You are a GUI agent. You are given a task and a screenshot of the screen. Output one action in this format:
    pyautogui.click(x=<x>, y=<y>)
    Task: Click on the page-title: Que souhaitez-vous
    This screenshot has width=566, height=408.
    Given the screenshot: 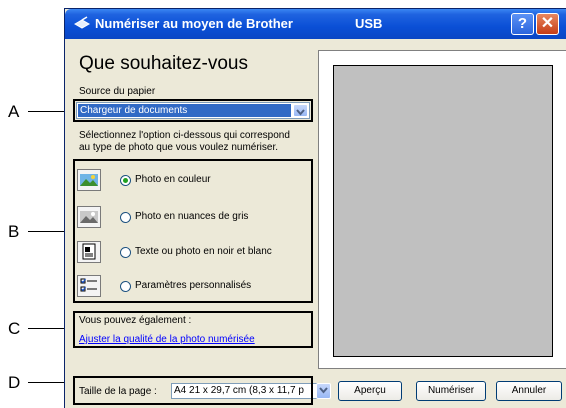 What is the action you would take?
    pyautogui.click(x=163, y=63)
    